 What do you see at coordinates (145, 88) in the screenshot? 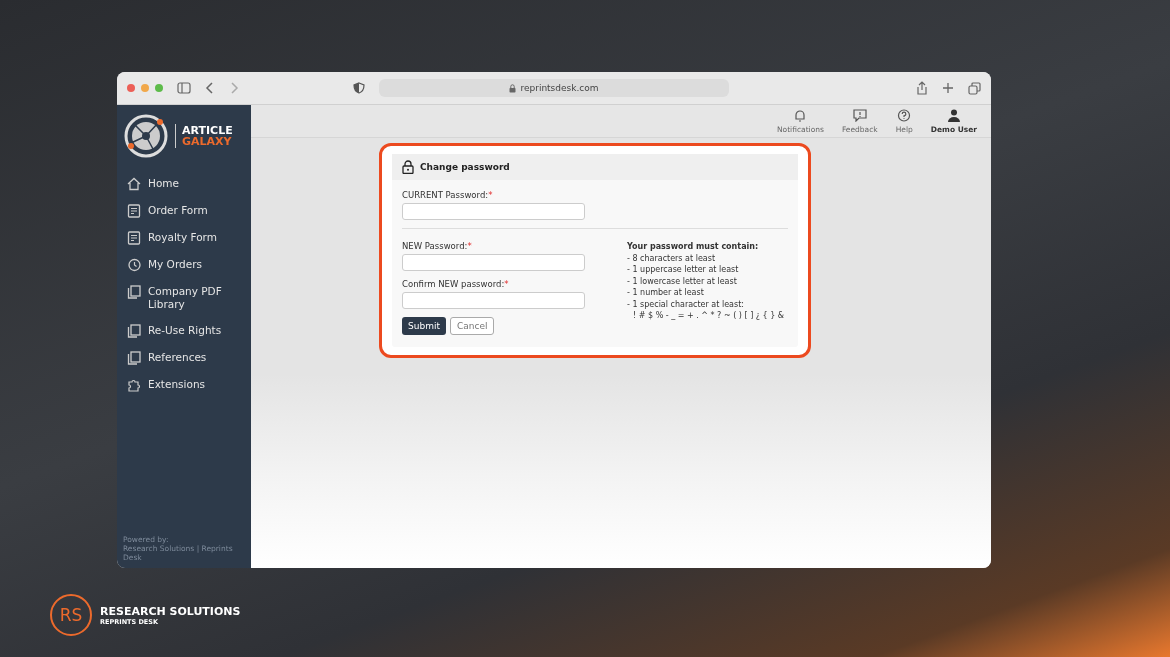
I see `minimize-button` at bounding box center [145, 88].